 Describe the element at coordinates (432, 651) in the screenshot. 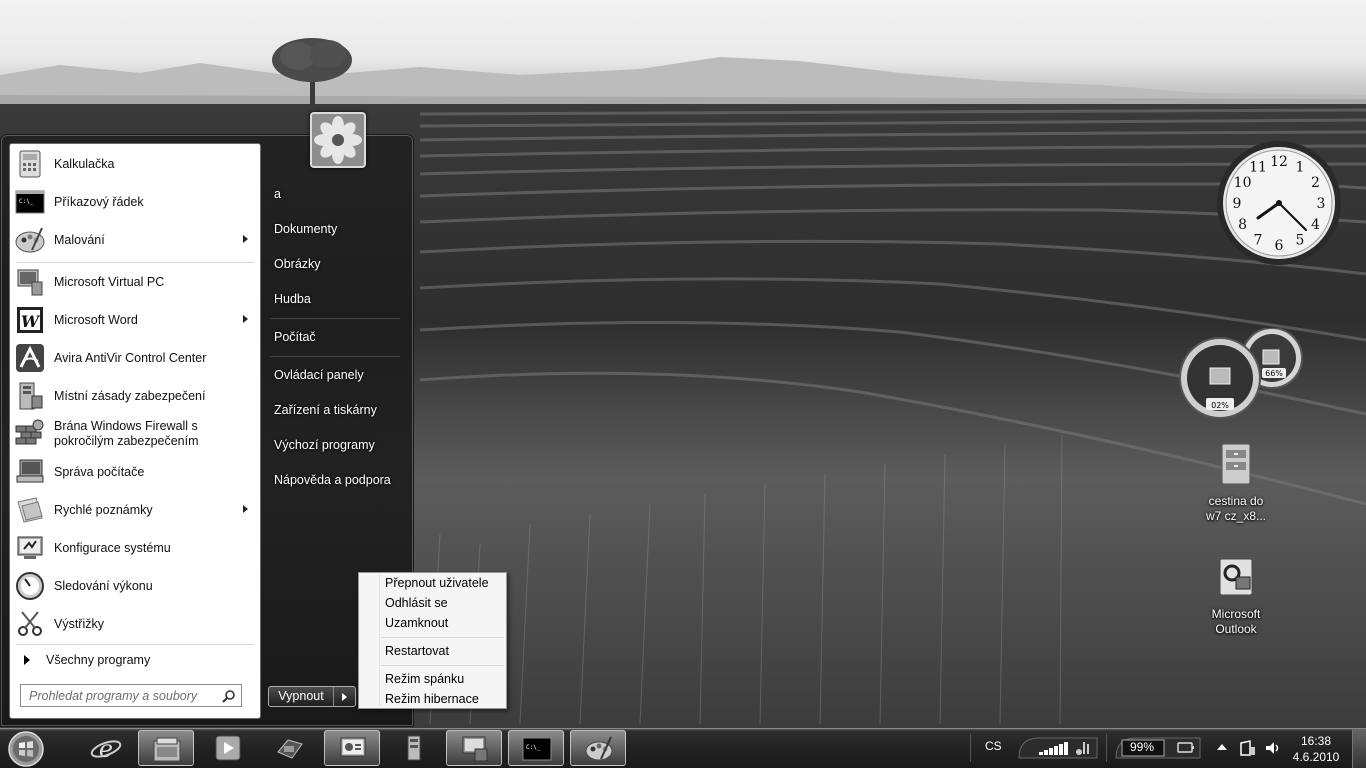

I see `menu-item-restart: Restartovat` at that location.